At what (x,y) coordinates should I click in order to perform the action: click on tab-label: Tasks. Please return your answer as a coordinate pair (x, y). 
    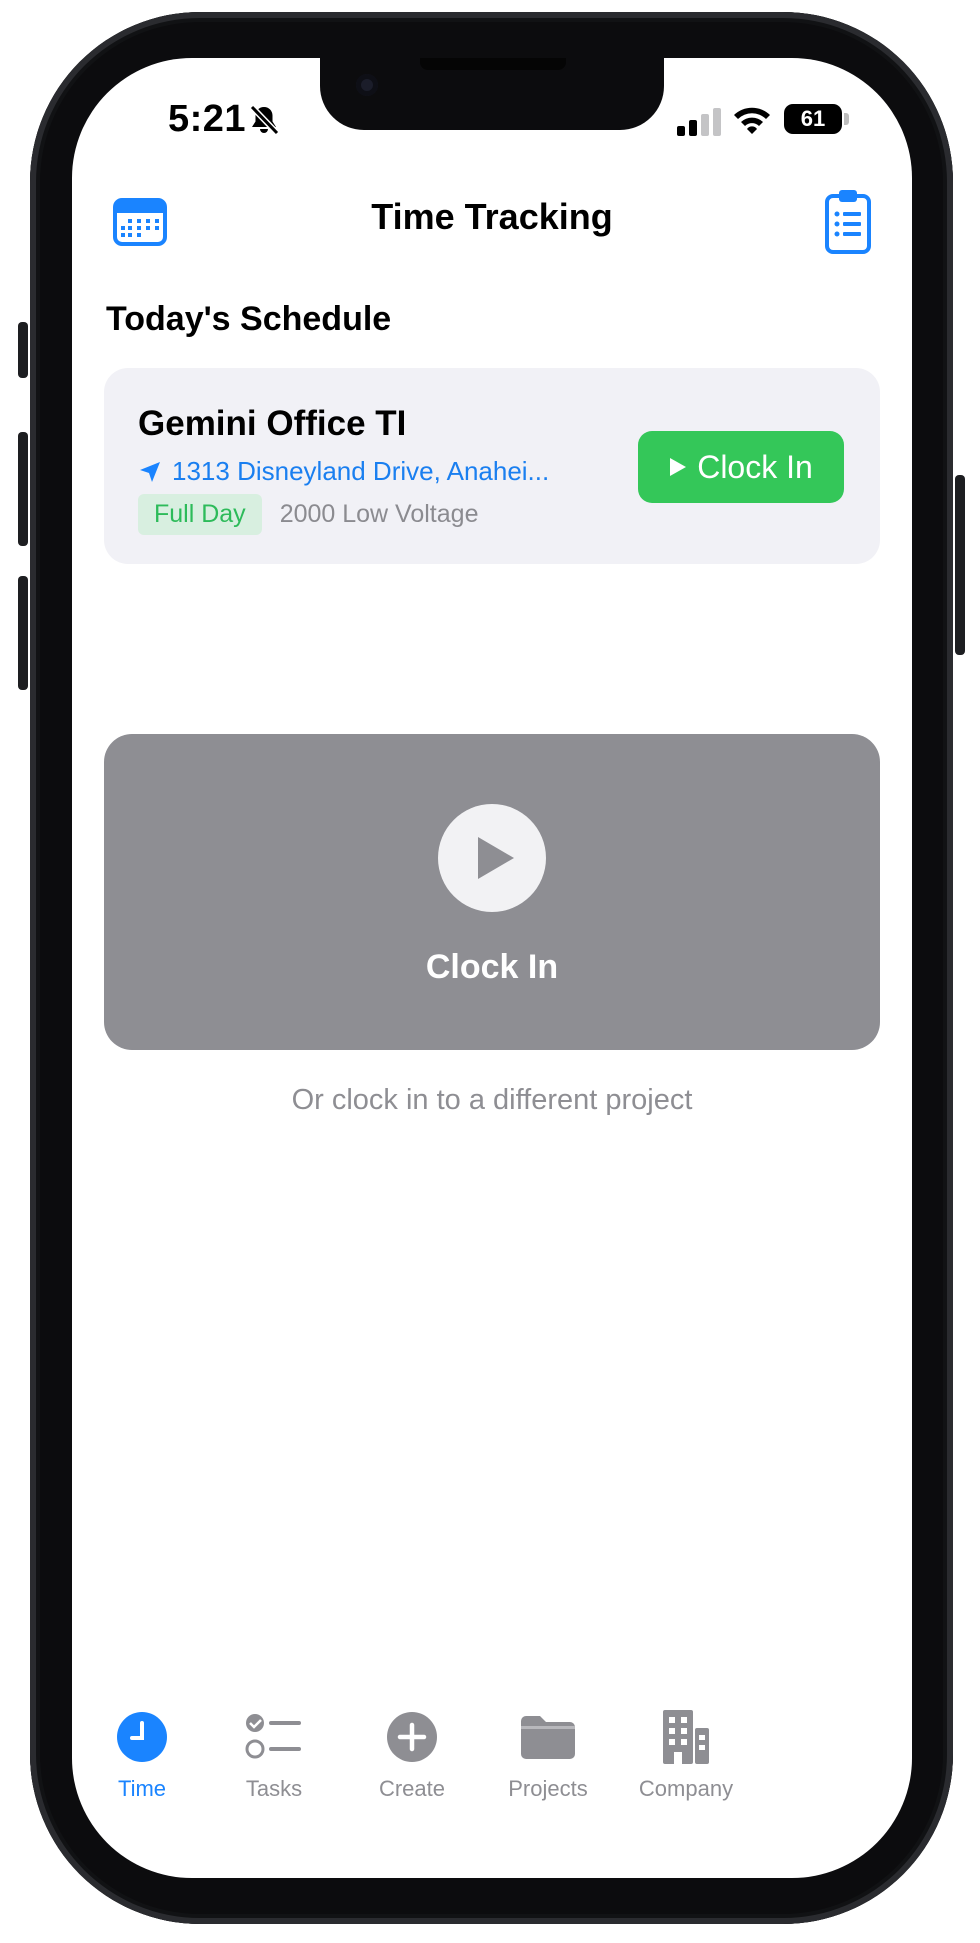
    Looking at the image, I should click on (274, 1788).